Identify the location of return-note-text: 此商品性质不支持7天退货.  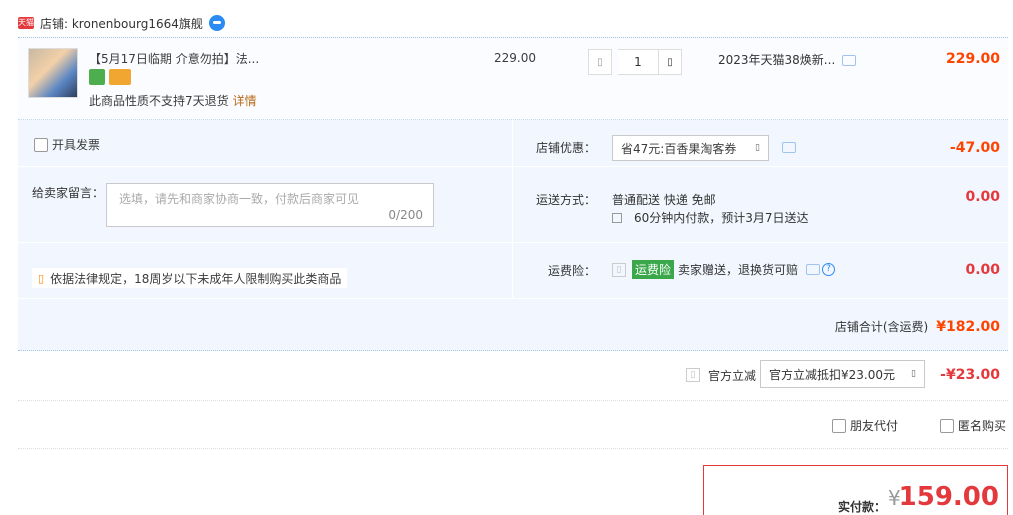
(159, 101).